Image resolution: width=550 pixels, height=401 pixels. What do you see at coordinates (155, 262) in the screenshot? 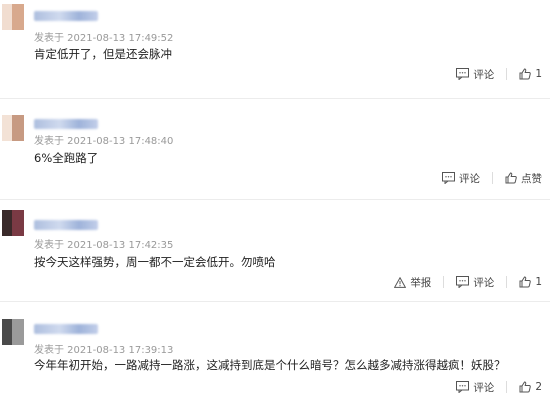
I see `comment-text: 按今天这样强势，周一都不一定会低开。勿喷哈` at bounding box center [155, 262].